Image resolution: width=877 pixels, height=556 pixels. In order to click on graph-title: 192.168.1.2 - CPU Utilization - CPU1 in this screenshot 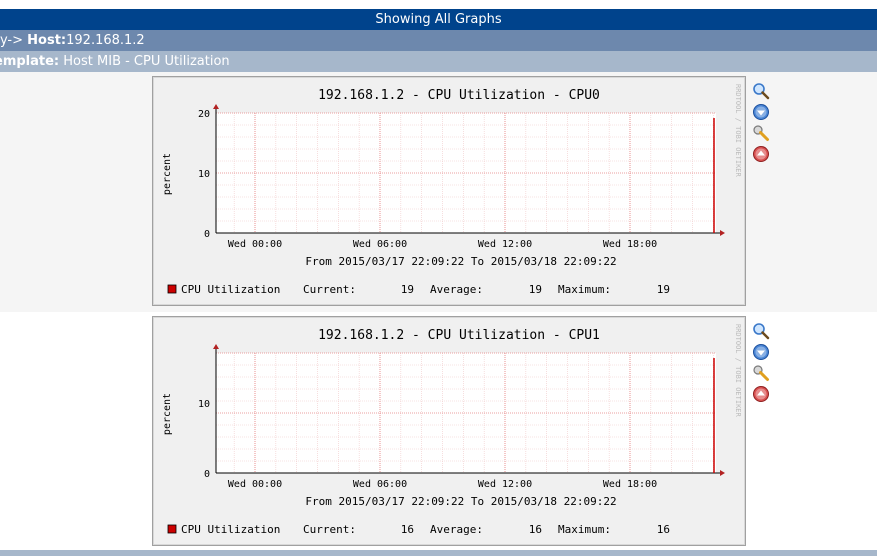, I will do `click(459, 335)`.